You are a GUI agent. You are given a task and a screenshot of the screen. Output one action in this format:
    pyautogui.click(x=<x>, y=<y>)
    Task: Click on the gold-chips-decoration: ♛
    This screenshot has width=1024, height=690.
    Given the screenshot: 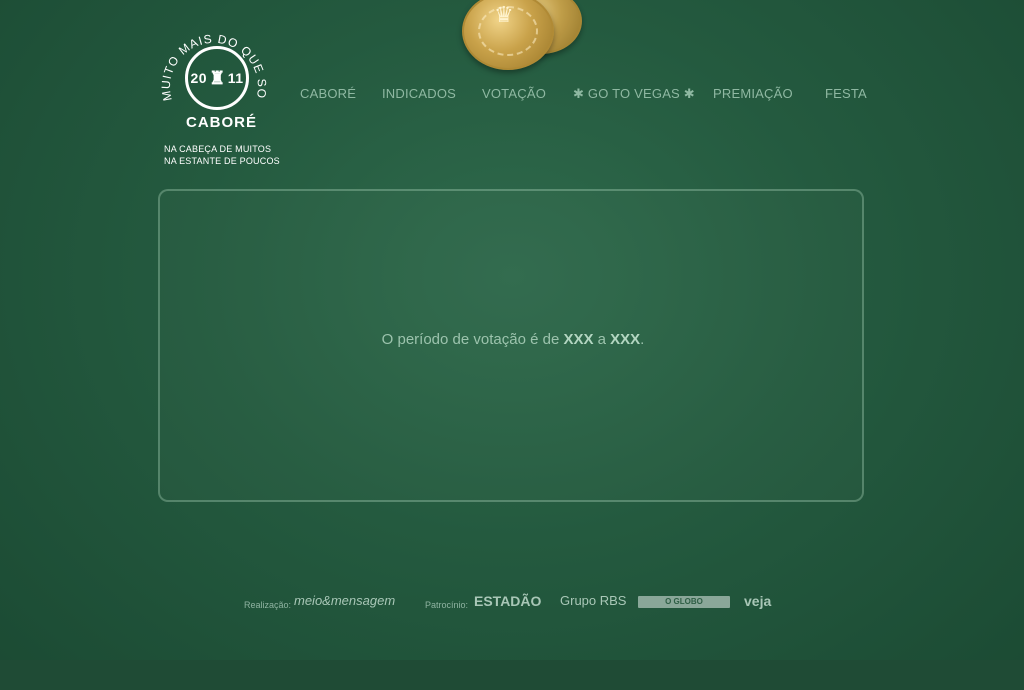 What is the action you would take?
    pyautogui.click(x=522, y=39)
    